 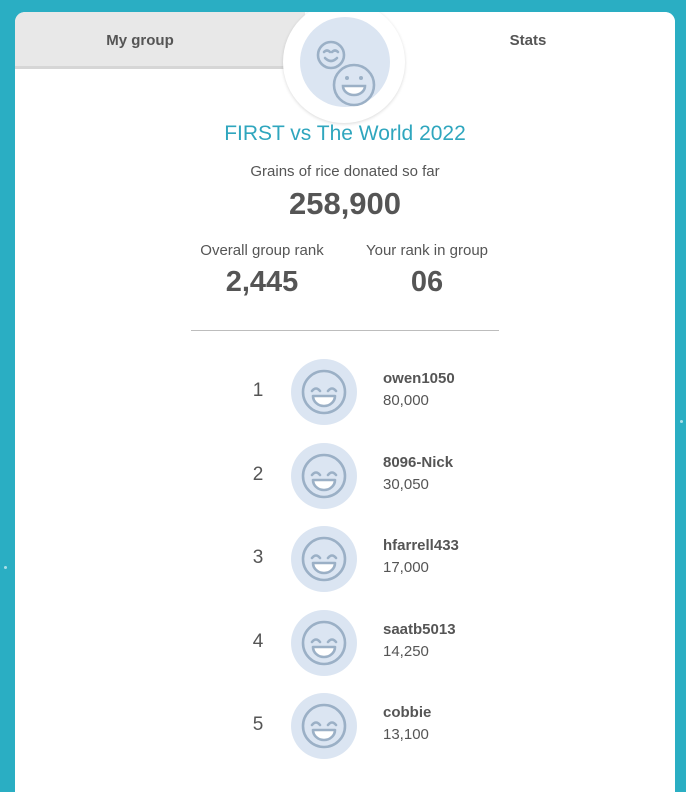 I want to click on tab-stats-label: Stats, so click(x=528, y=40).